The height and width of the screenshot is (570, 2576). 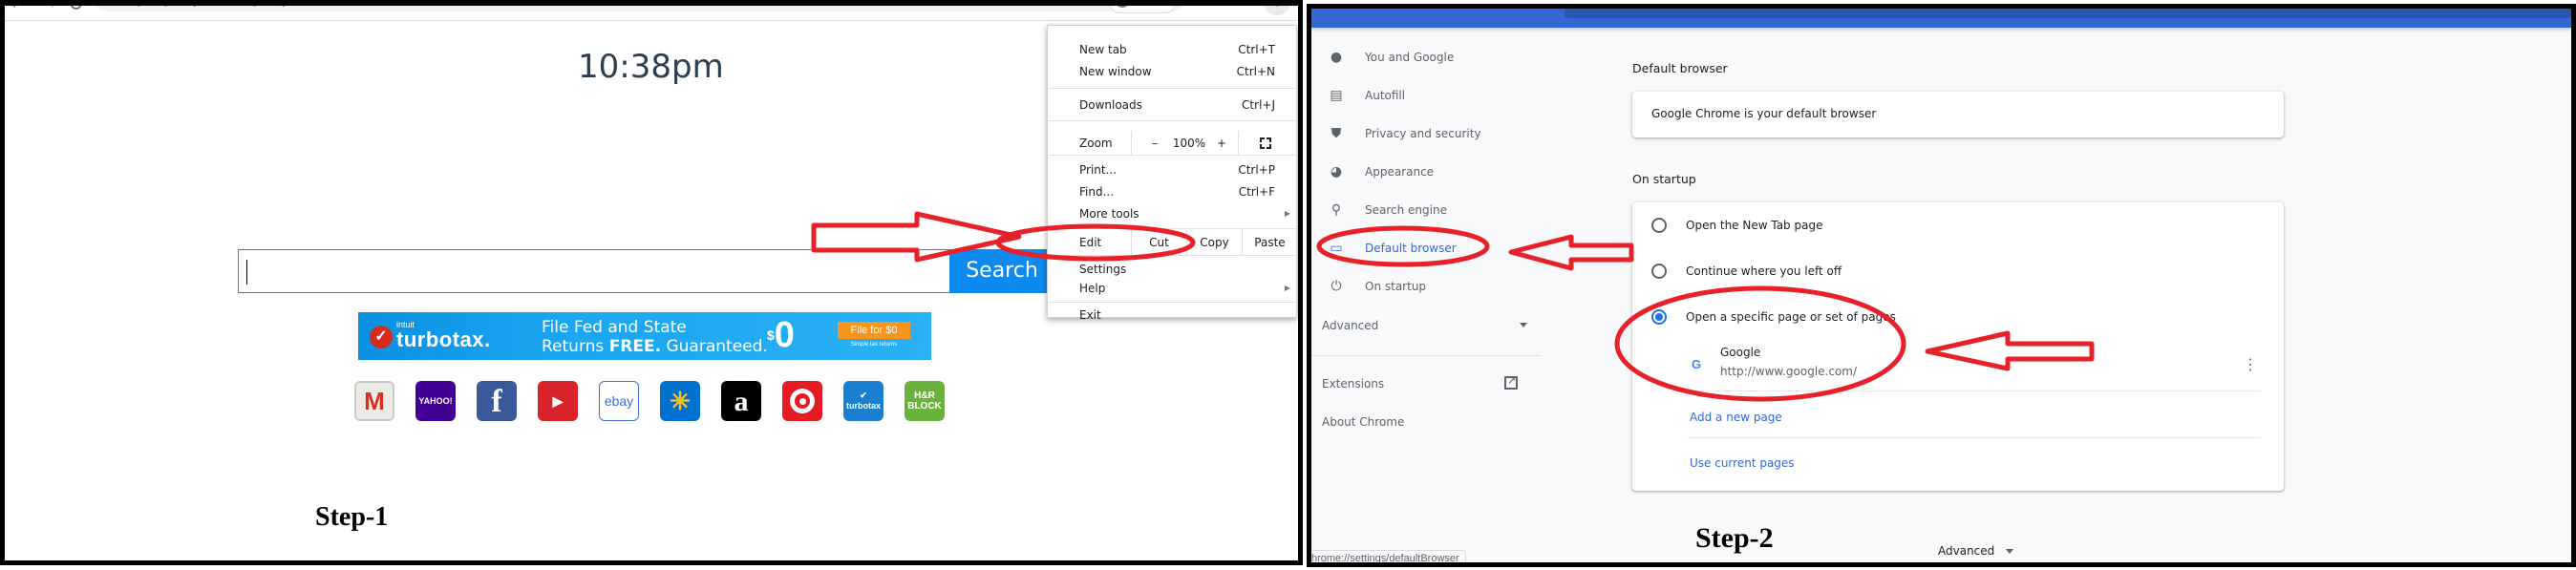 What do you see at coordinates (1764, 271) in the screenshot?
I see `radio-label-continue: Continue where you left off` at bounding box center [1764, 271].